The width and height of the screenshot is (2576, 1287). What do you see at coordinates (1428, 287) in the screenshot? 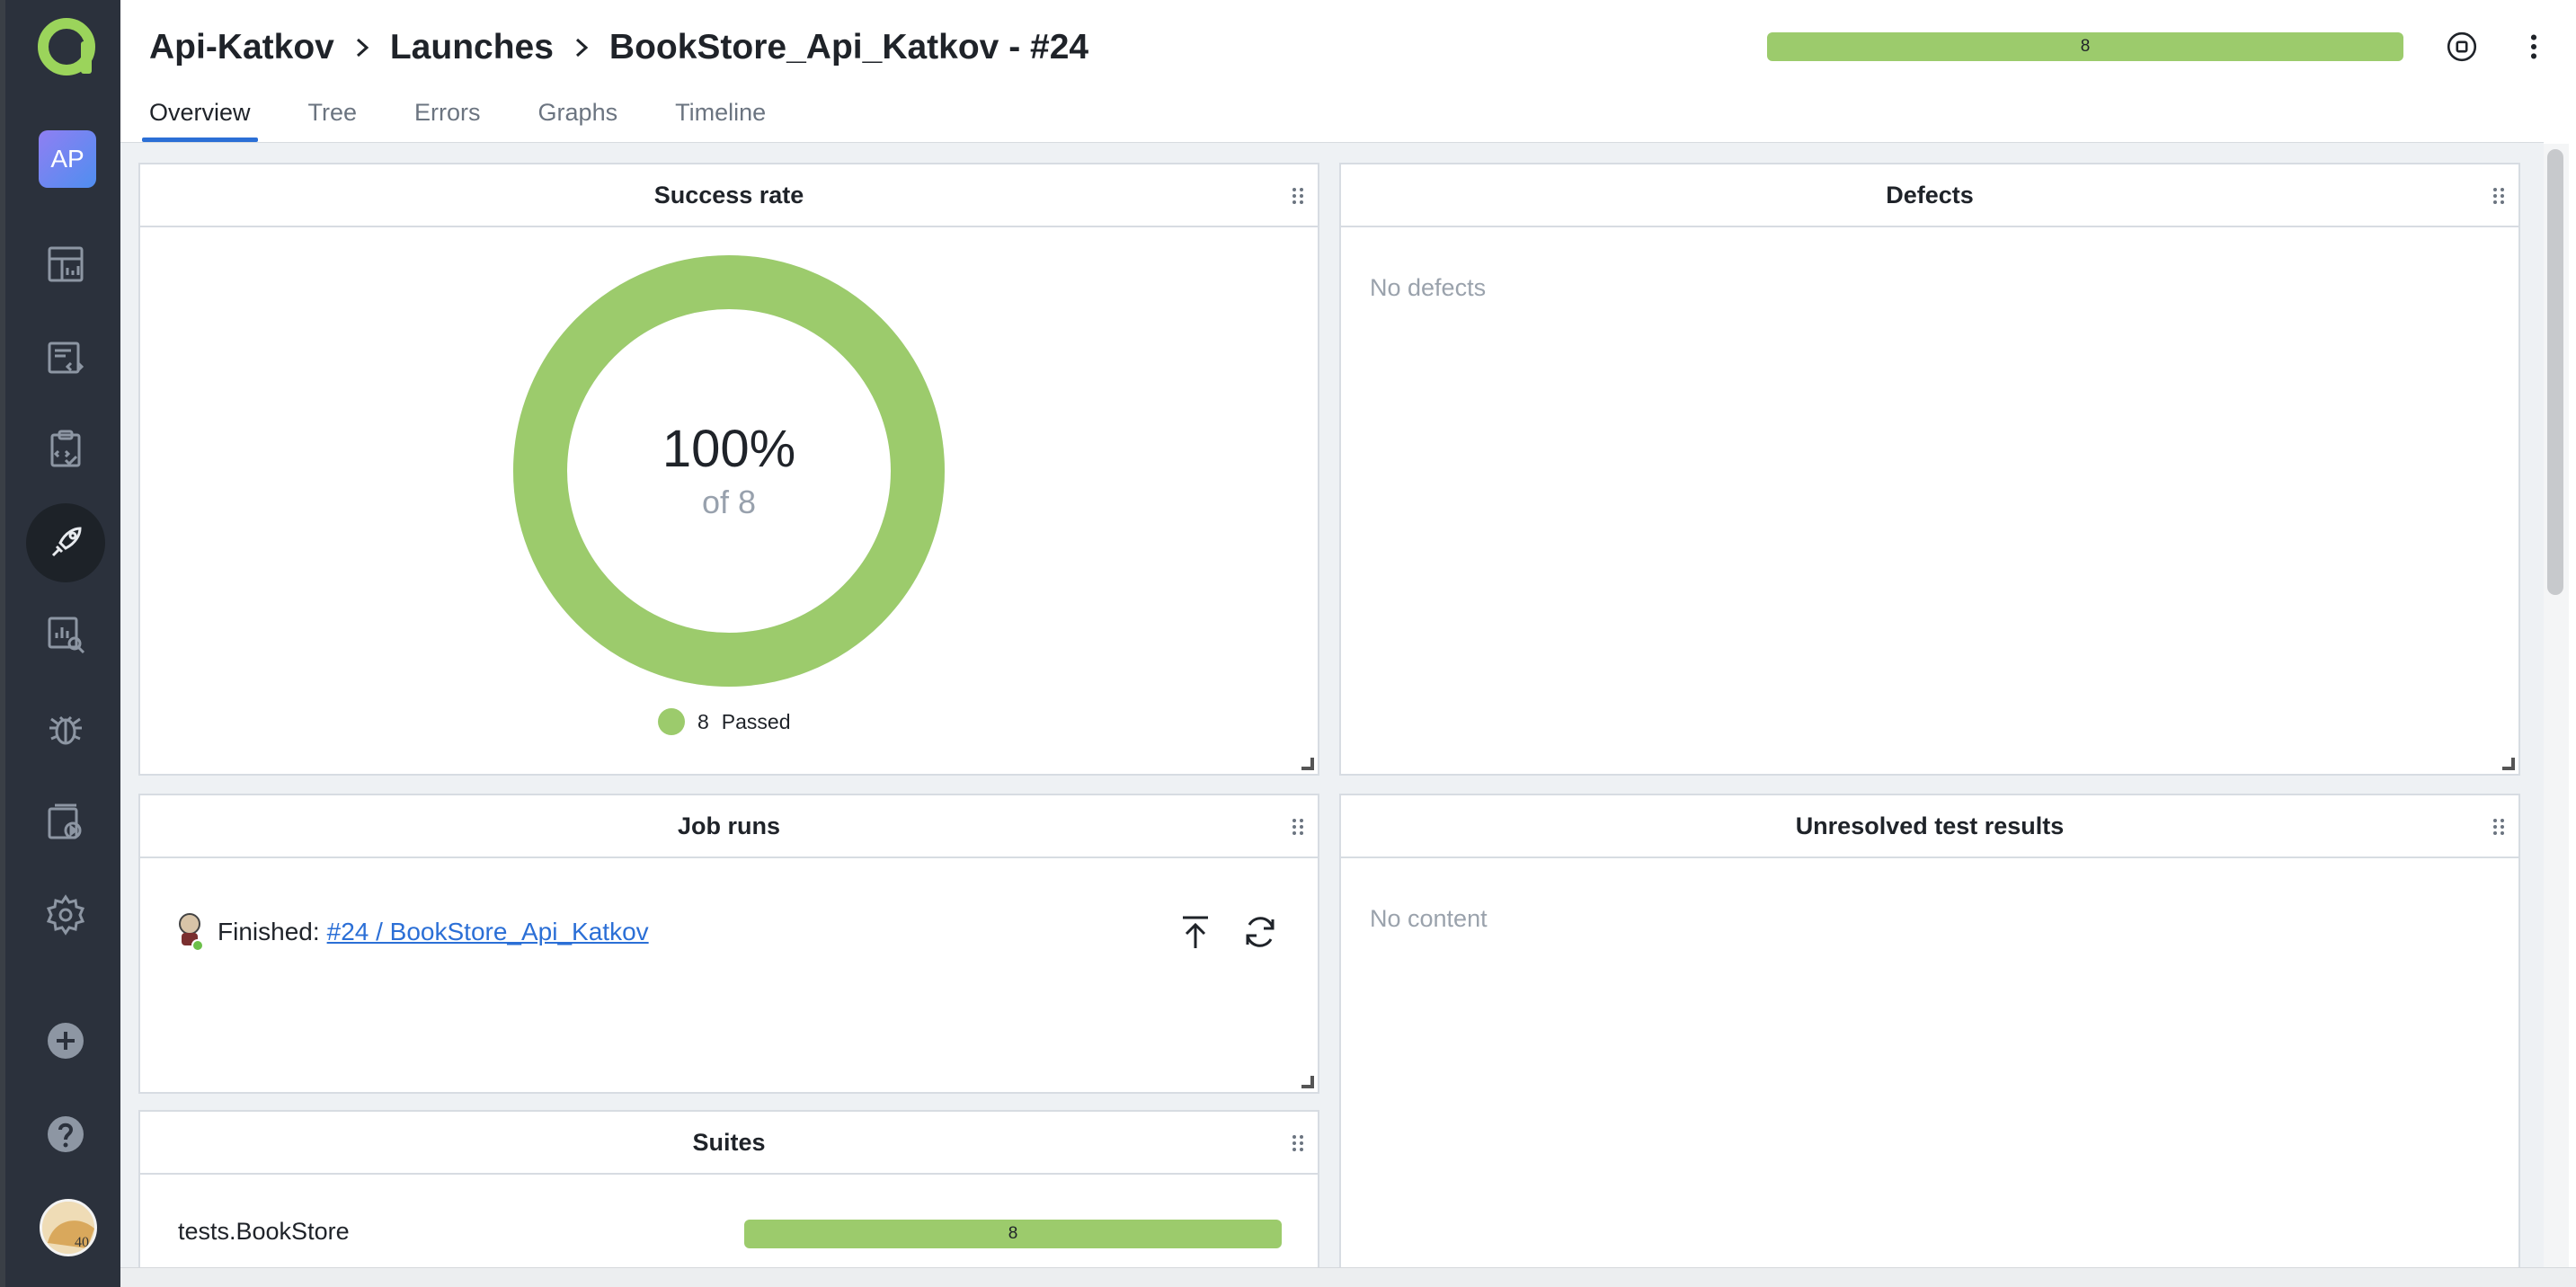
I see `defects-empty-text: No defects` at bounding box center [1428, 287].